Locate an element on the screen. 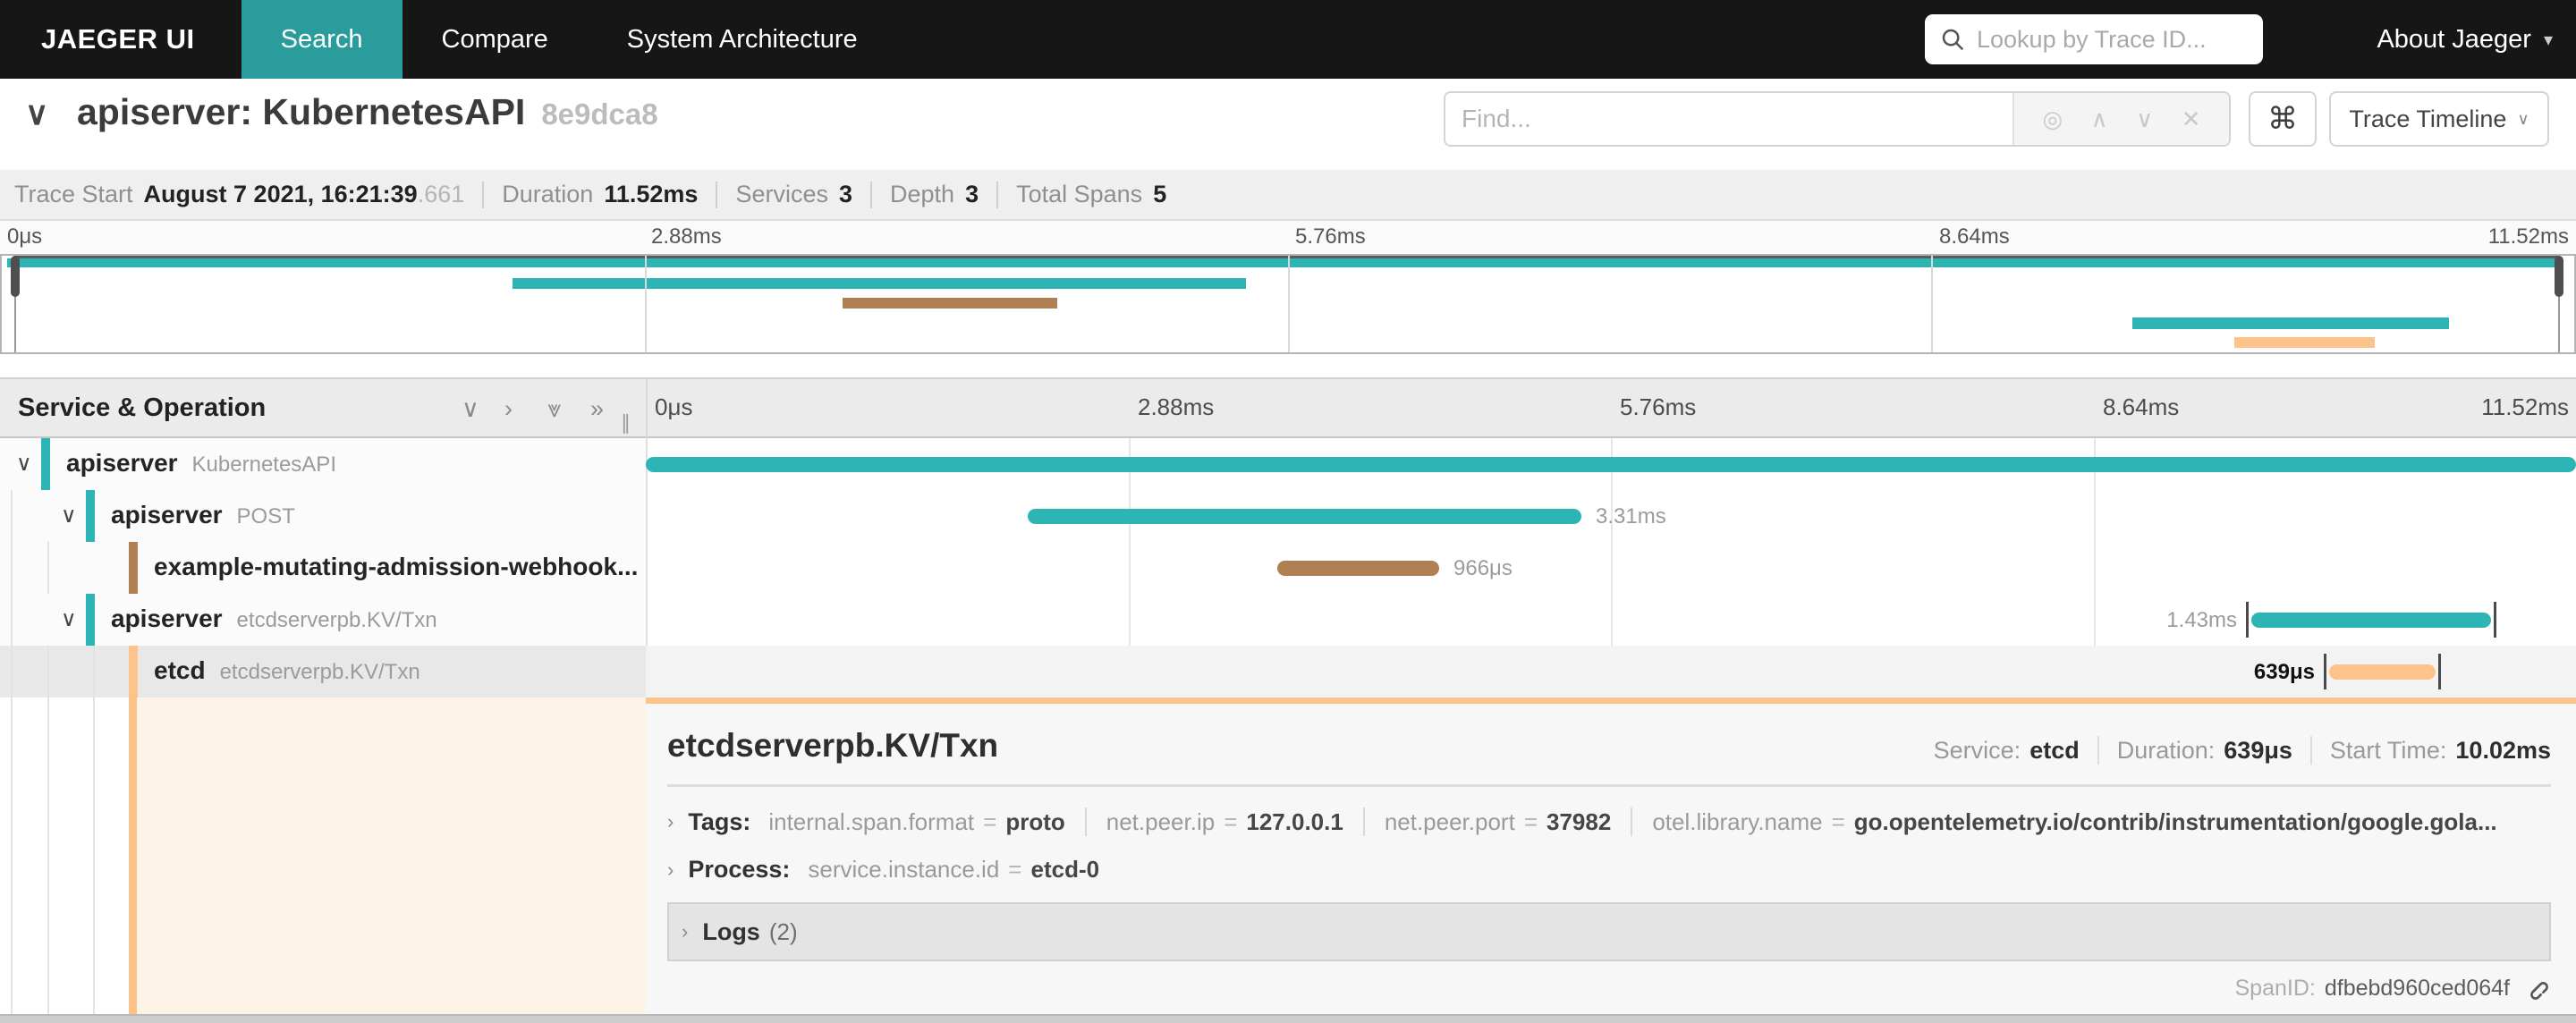 Image resolution: width=2576 pixels, height=1023 pixels. span-row: ∨ apiserver POST 3.31ms is located at coordinates (1288, 516).